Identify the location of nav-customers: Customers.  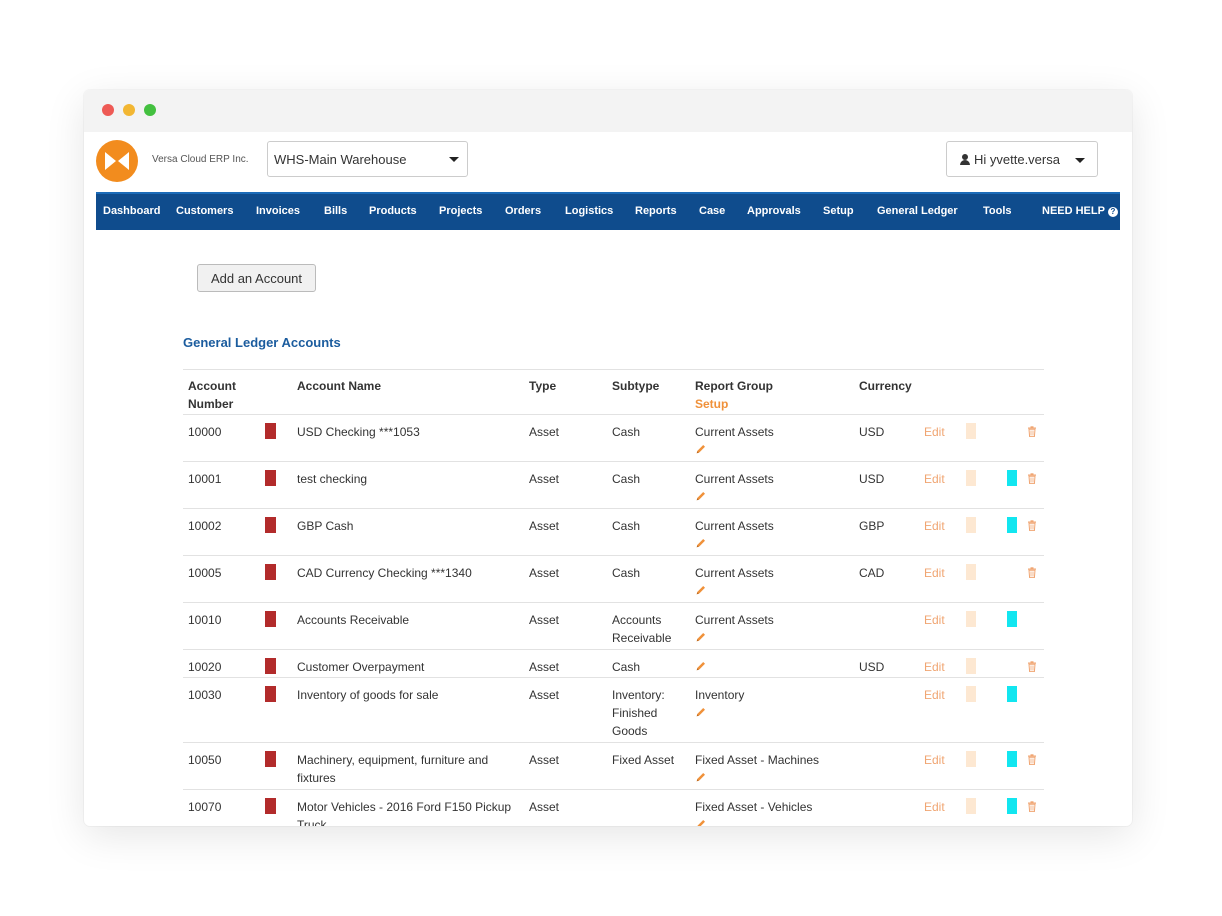
(204, 211).